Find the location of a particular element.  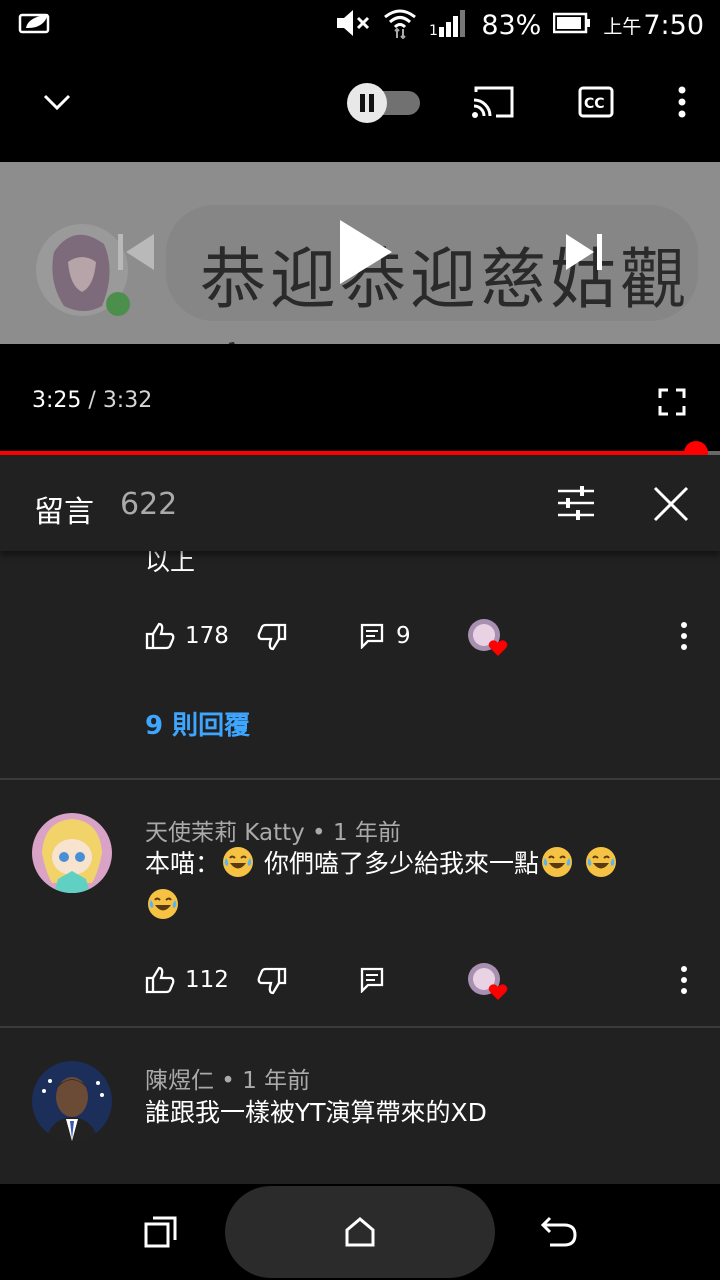

comment-meta: 天使茉莉 Katty • 1 年前 is located at coordinates (273, 830).